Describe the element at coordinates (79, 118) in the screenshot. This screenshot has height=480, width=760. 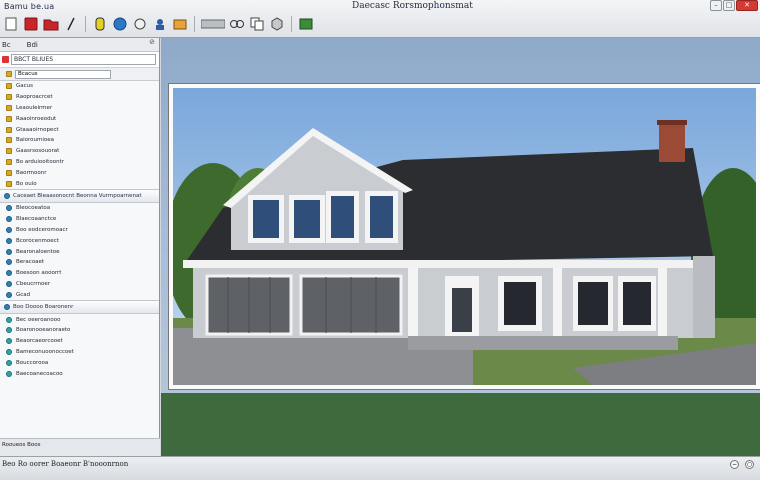
I see `tree-item: Raaoinroeodut` at that location.